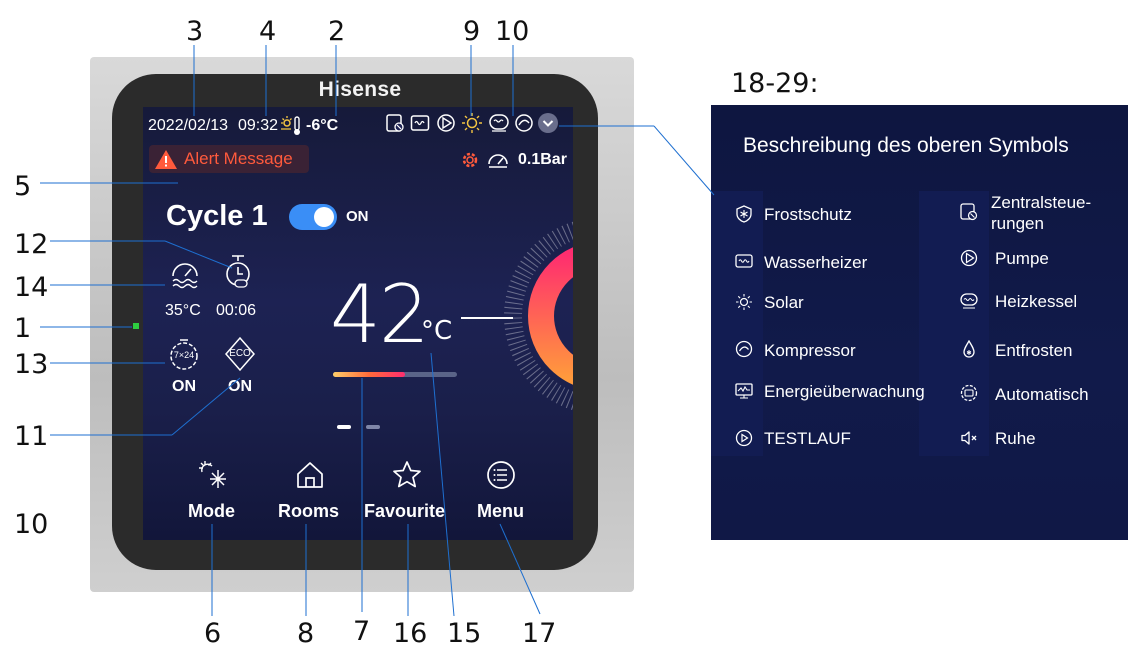 The image size is (1128, 649). I want to click on range-label: 18-29:, so click(775, 83).